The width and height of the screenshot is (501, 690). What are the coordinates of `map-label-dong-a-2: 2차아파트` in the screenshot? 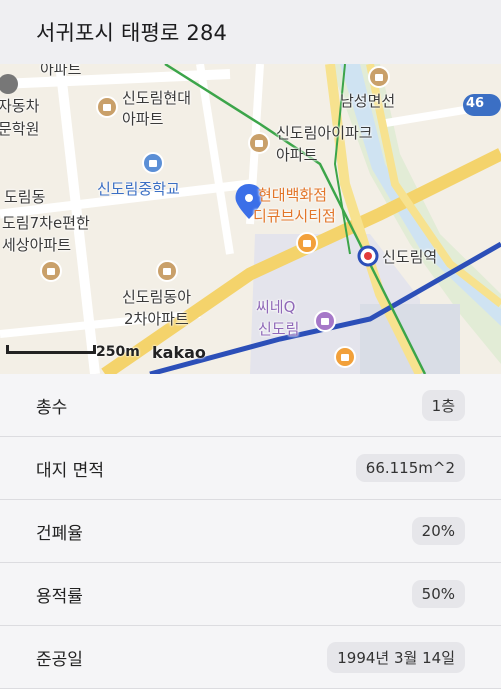 It's located at (156, 319).